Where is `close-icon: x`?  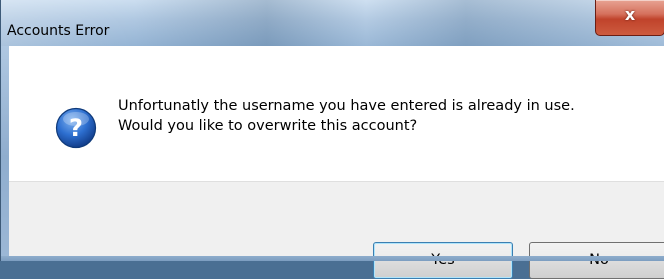
close-icon: x is located at coordinates (630, 14).